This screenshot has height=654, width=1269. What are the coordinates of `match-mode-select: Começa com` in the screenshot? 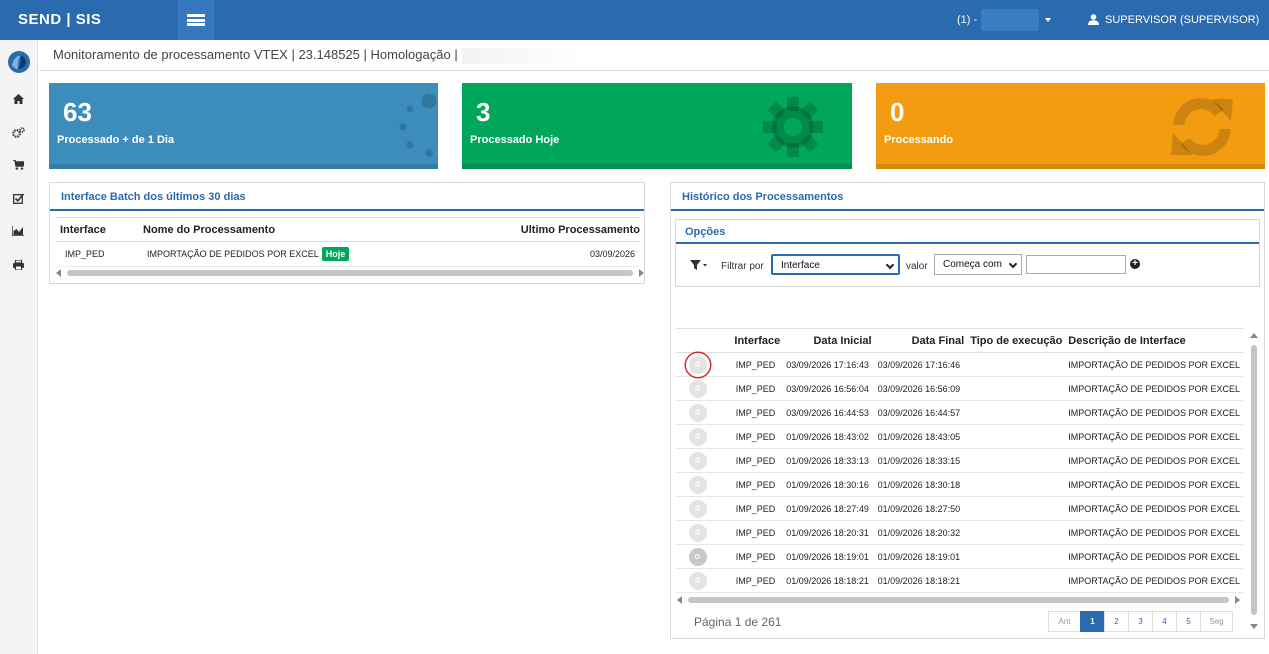 It's located at (978, 264).